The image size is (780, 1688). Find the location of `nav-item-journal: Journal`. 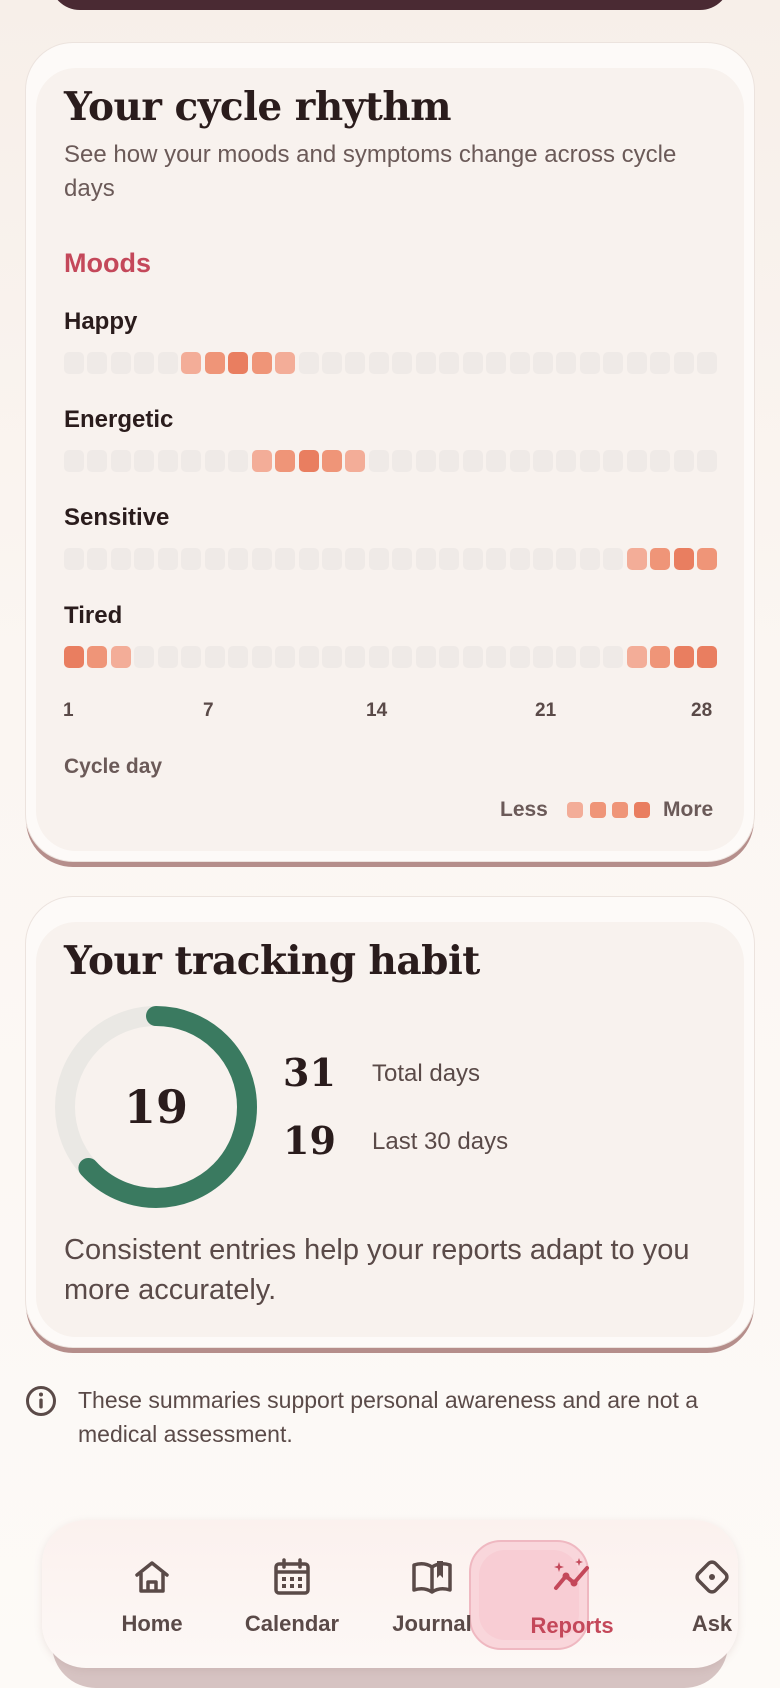

nav-item-journal: Journal is located at coordinates (432, 1594).